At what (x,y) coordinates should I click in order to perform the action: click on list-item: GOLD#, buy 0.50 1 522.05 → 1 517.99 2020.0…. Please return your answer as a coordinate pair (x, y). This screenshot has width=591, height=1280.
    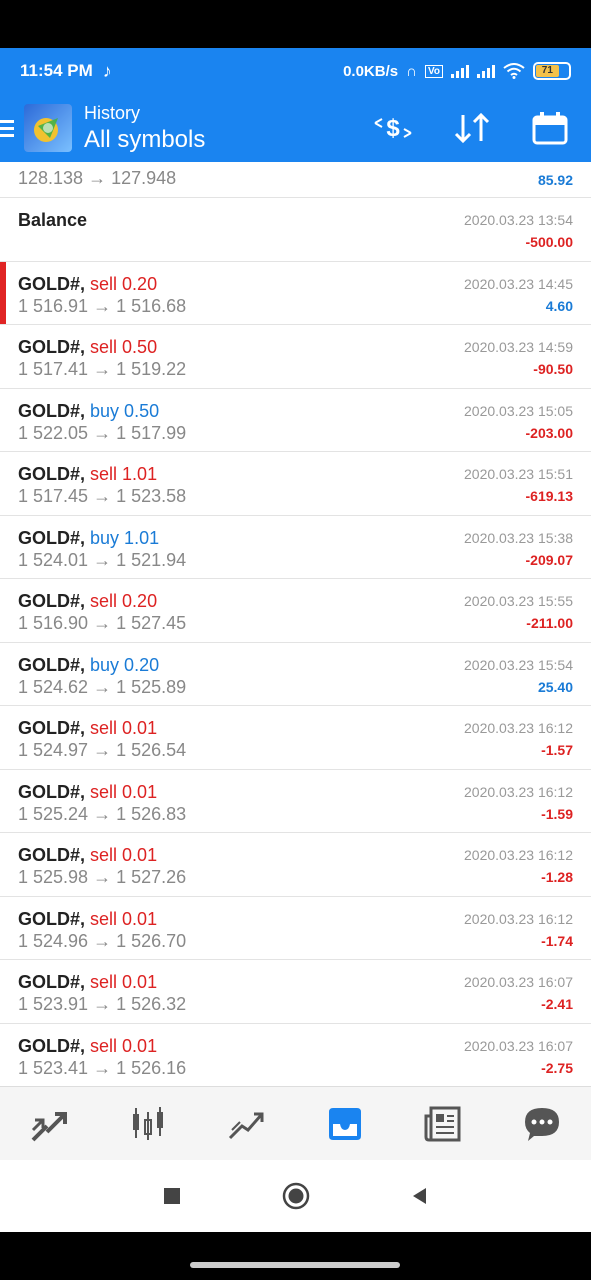
    Looking at the image, I should click on (295, 420).